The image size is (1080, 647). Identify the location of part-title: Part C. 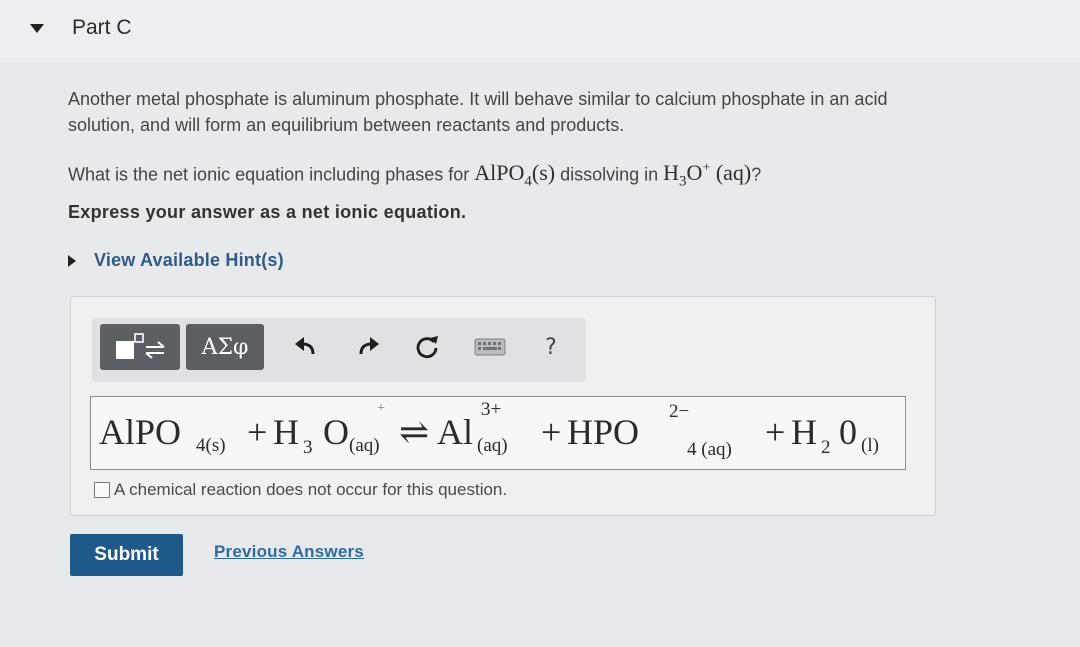
(102, 27).